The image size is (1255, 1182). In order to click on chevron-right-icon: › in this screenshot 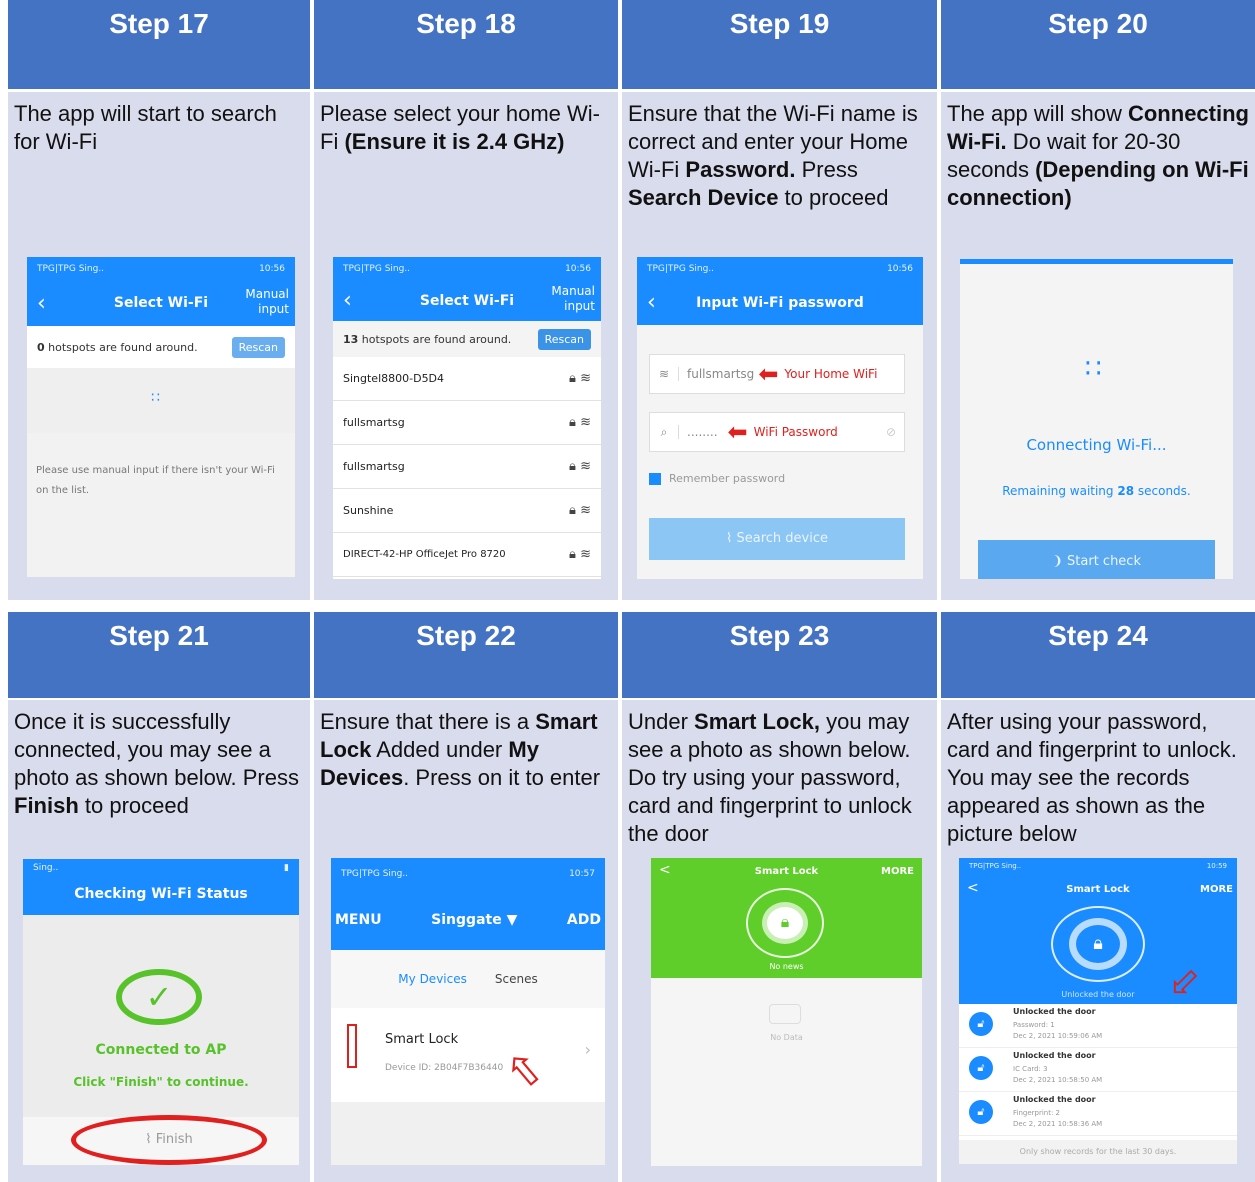, I will do `click(587, 1049)`.